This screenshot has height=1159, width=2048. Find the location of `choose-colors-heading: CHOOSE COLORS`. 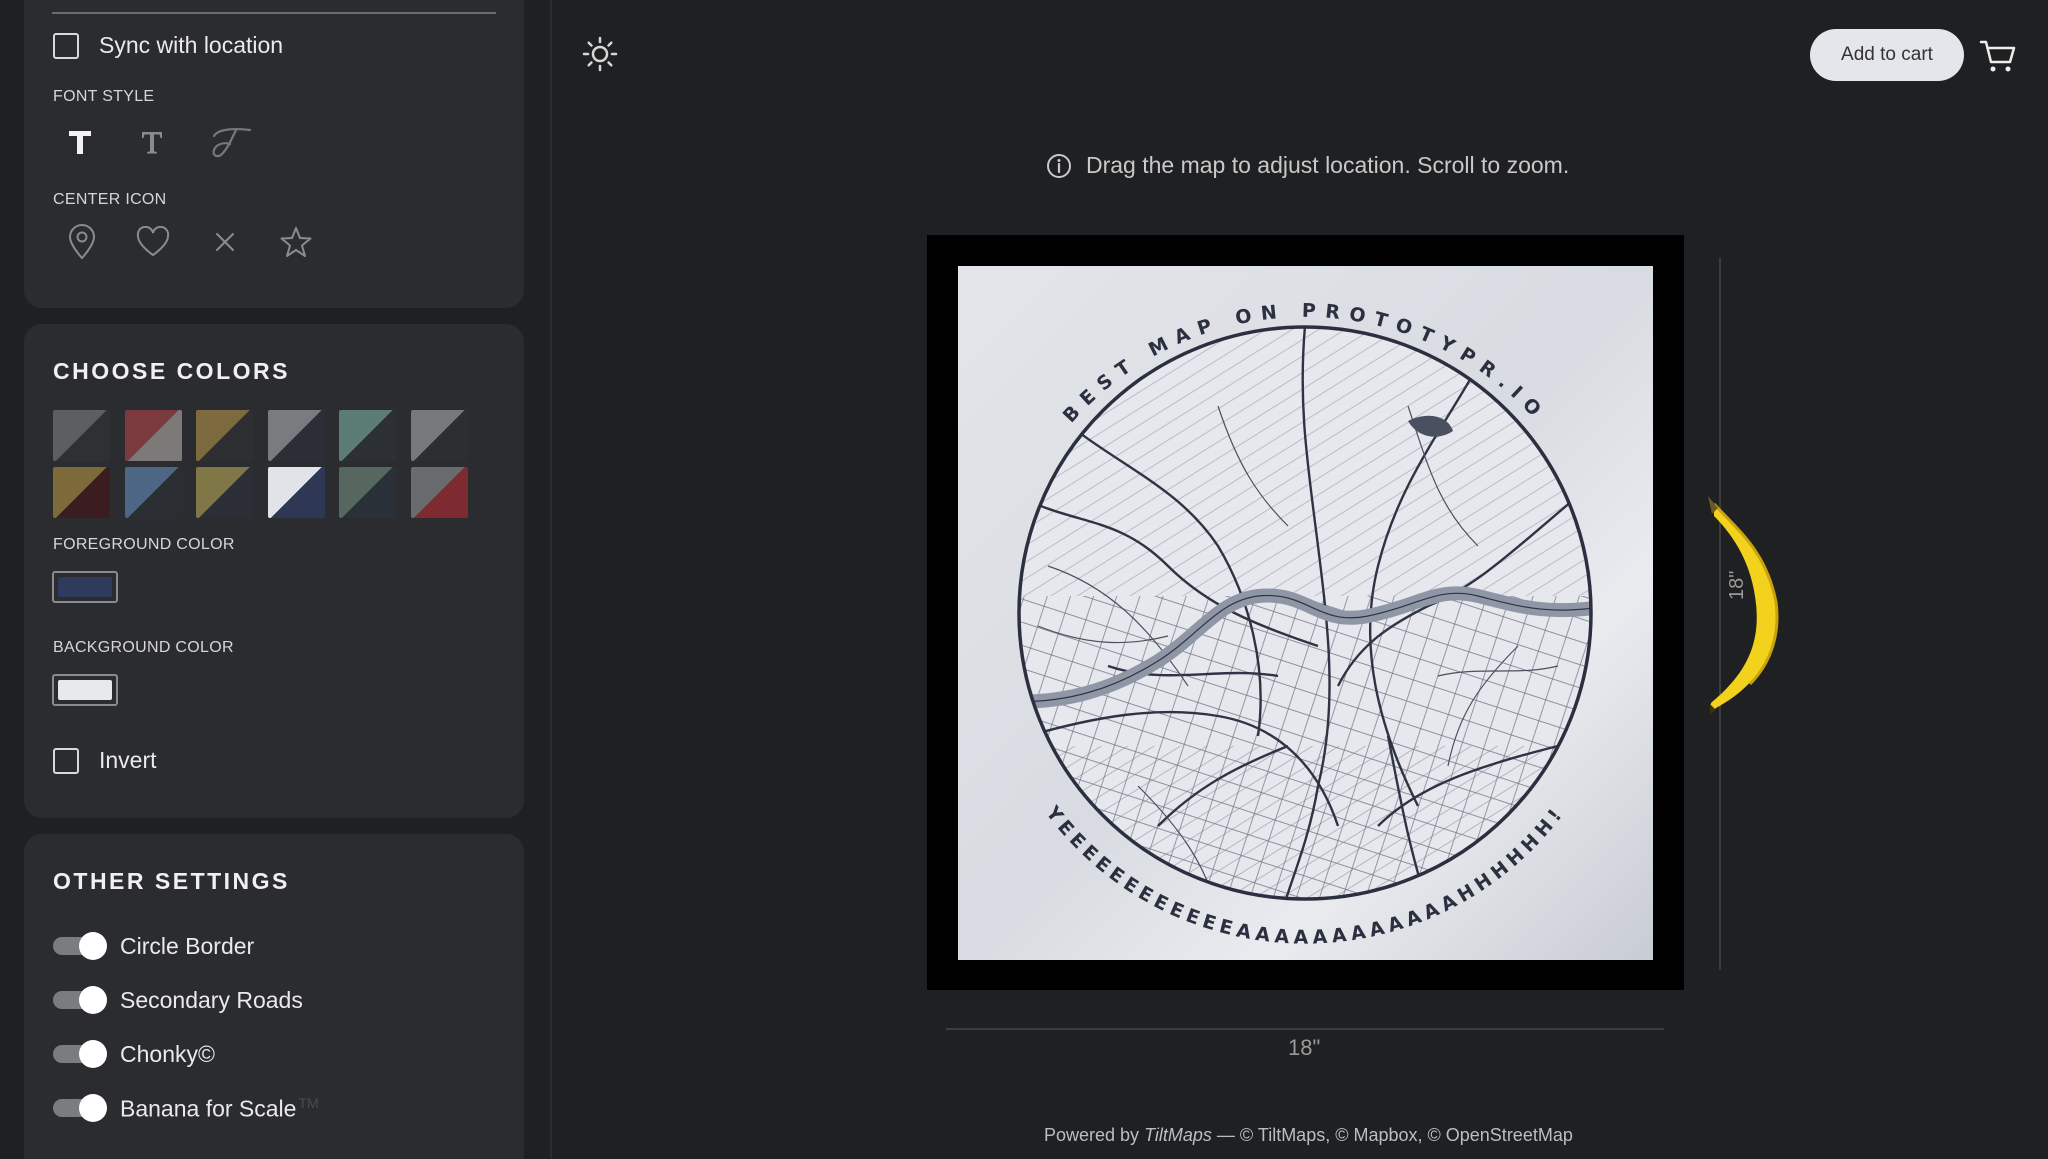

choose-colors-heading: CHOOSE COLORS is located at coordinates (171, 371).